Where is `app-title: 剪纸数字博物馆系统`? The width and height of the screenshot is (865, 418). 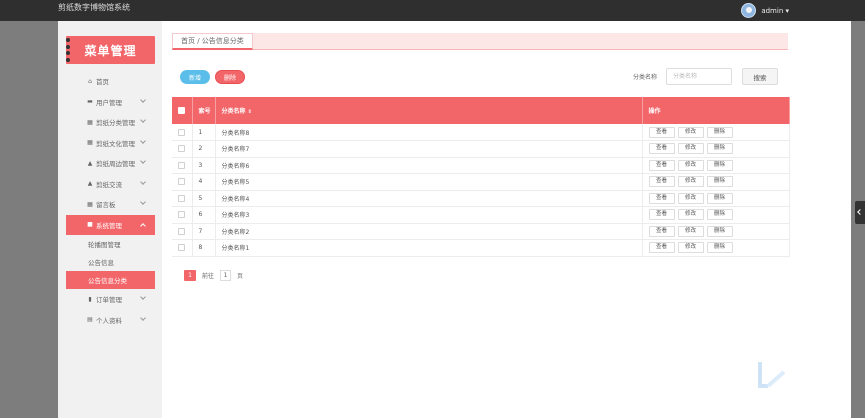 app-title: 剪纸数字博物馆系统 is located at coordinates (94, 7).